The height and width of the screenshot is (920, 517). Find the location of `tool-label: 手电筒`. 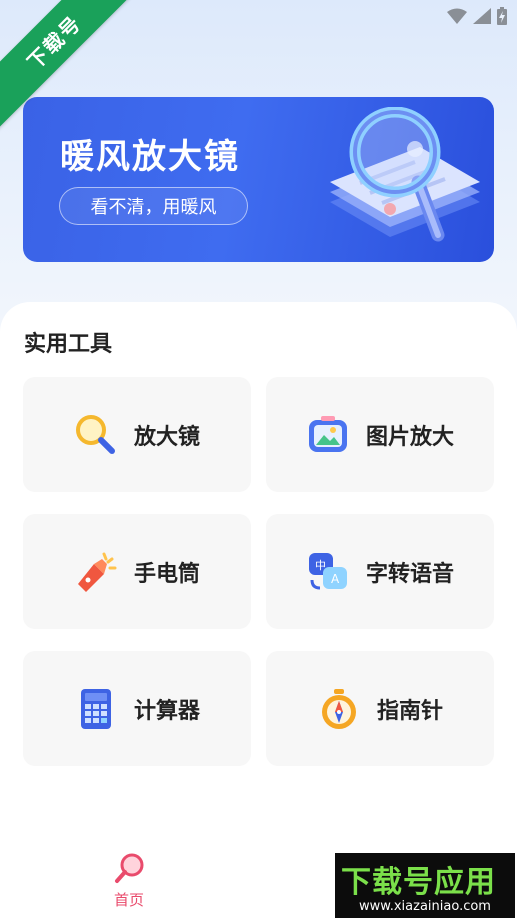

tool-label: 手电筒 is located at coordinates (166, 574).